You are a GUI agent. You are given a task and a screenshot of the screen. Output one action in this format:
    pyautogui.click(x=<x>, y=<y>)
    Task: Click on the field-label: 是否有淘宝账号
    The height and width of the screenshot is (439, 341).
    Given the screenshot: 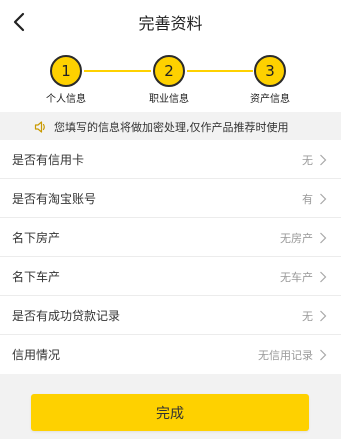 What is the action you would take?
    pyautogui.click(x=54, y=199)
    